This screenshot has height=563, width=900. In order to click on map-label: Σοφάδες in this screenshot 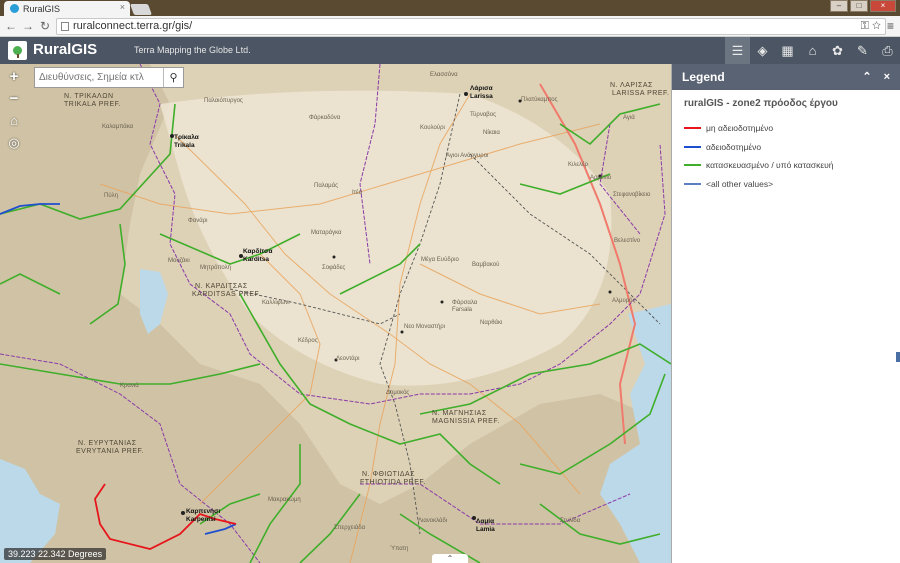, I will do `click(334, 268)`.